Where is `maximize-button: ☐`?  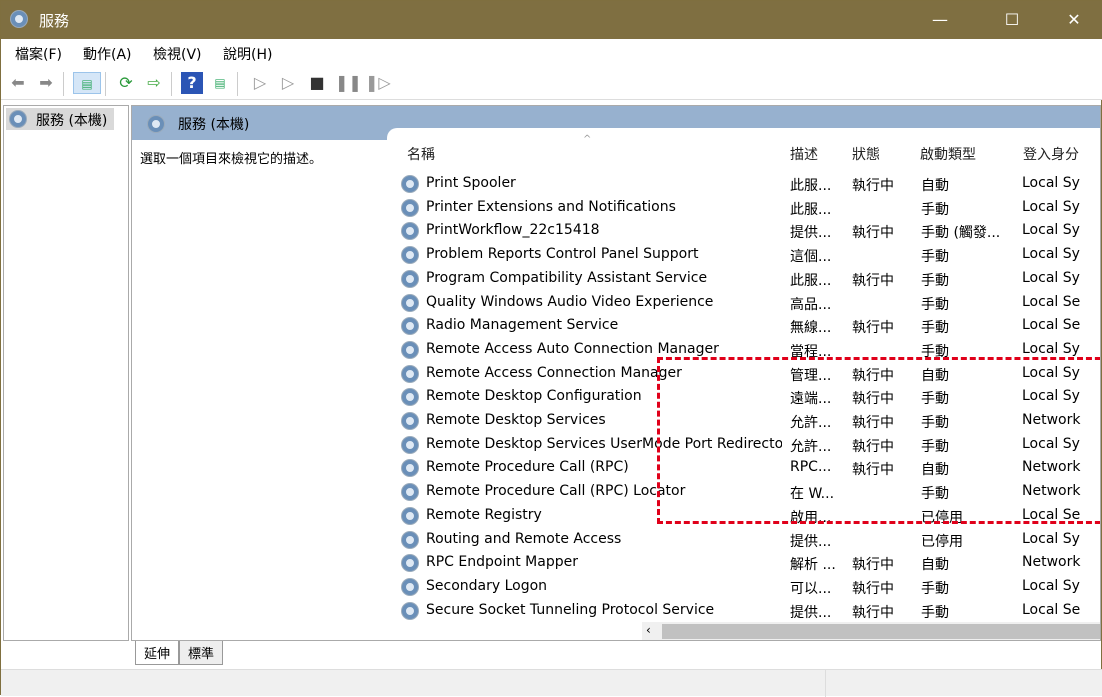 maximize-button: ☐ is located at coordinates (1012, 20).